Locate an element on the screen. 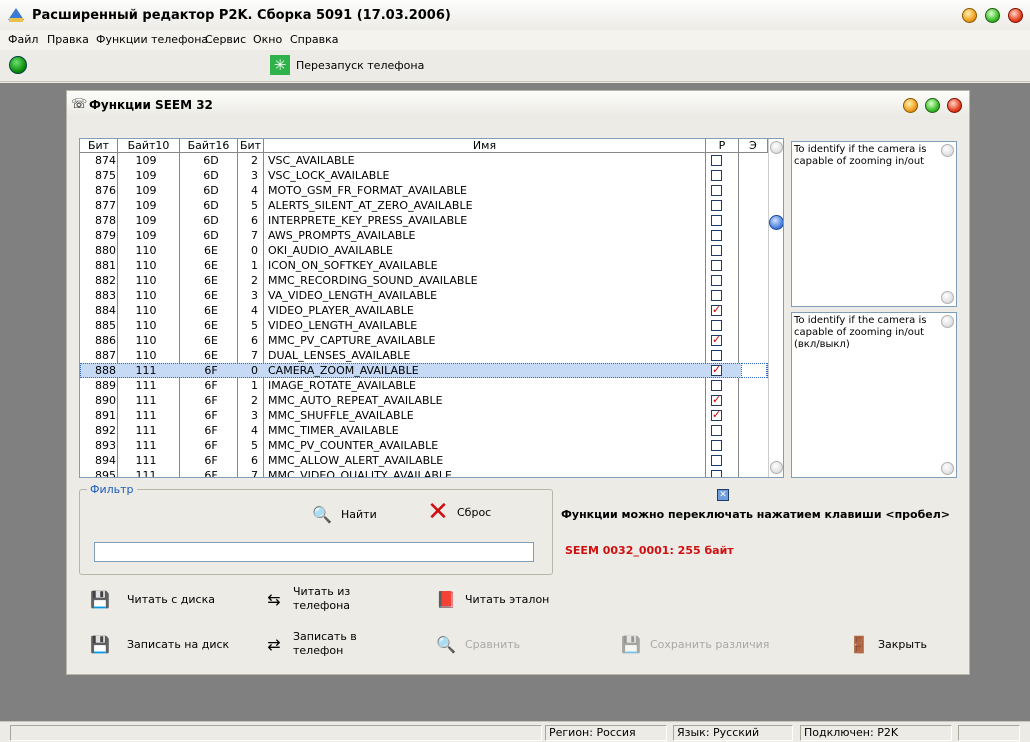  col-bit: Бит is located at coordinates (99, 146).